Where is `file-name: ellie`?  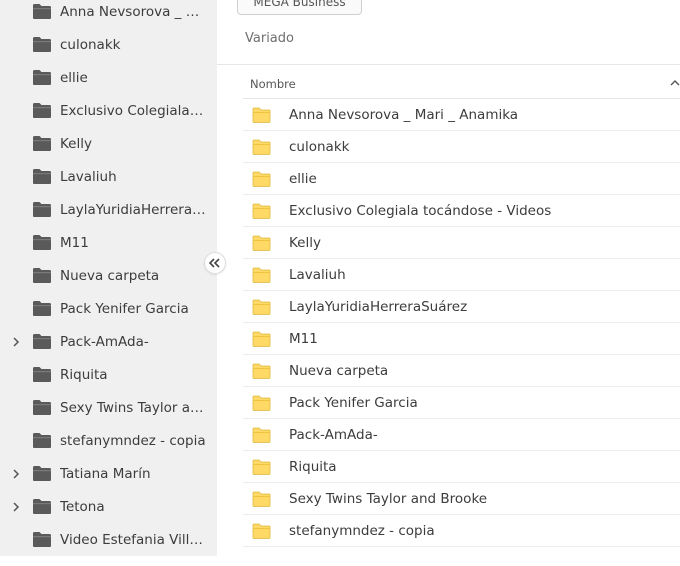 file-name: ellie is located at coordinates (303, 178).